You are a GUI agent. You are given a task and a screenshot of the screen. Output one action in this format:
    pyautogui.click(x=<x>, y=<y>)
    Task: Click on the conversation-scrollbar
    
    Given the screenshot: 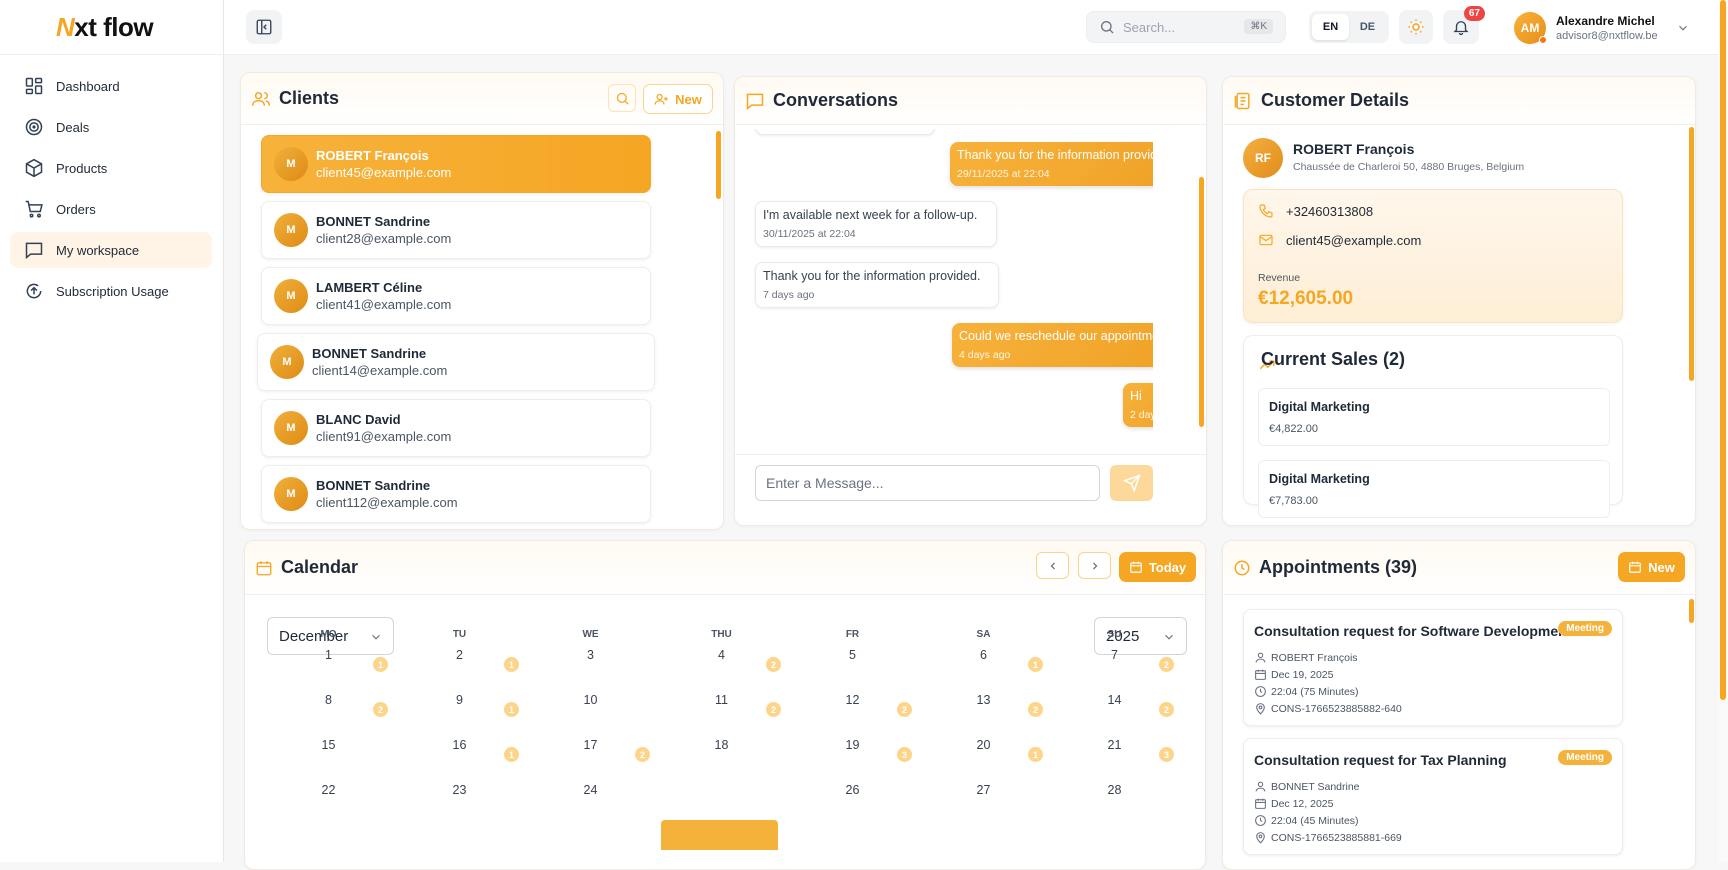 What is the action you would take?
    pyautogui.click(x=1201, y=302)
    